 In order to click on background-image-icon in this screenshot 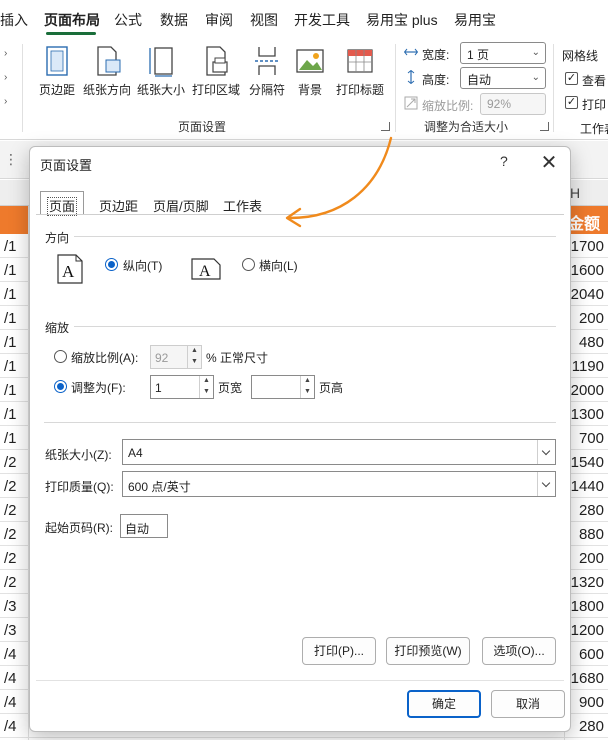, I will do `click(310, 61)`.